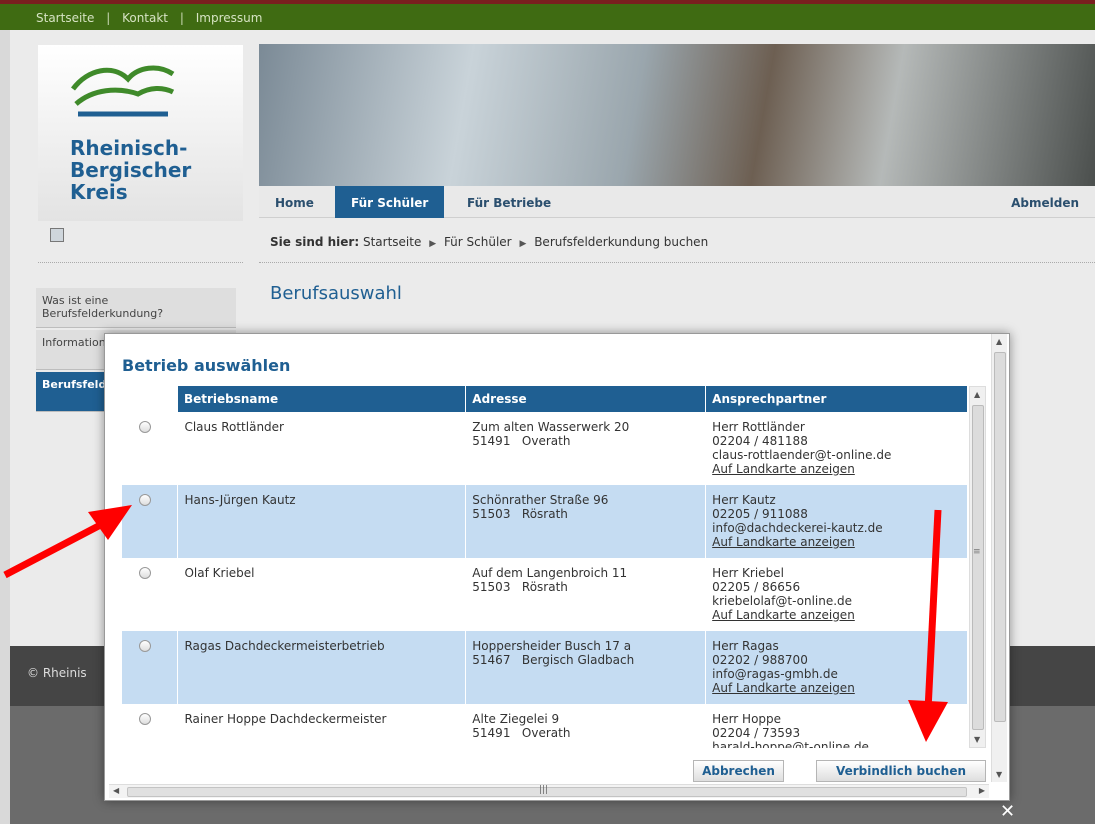  I want to click on top-links: Startseite | Kontakt | Impressum, so click(149, 18).